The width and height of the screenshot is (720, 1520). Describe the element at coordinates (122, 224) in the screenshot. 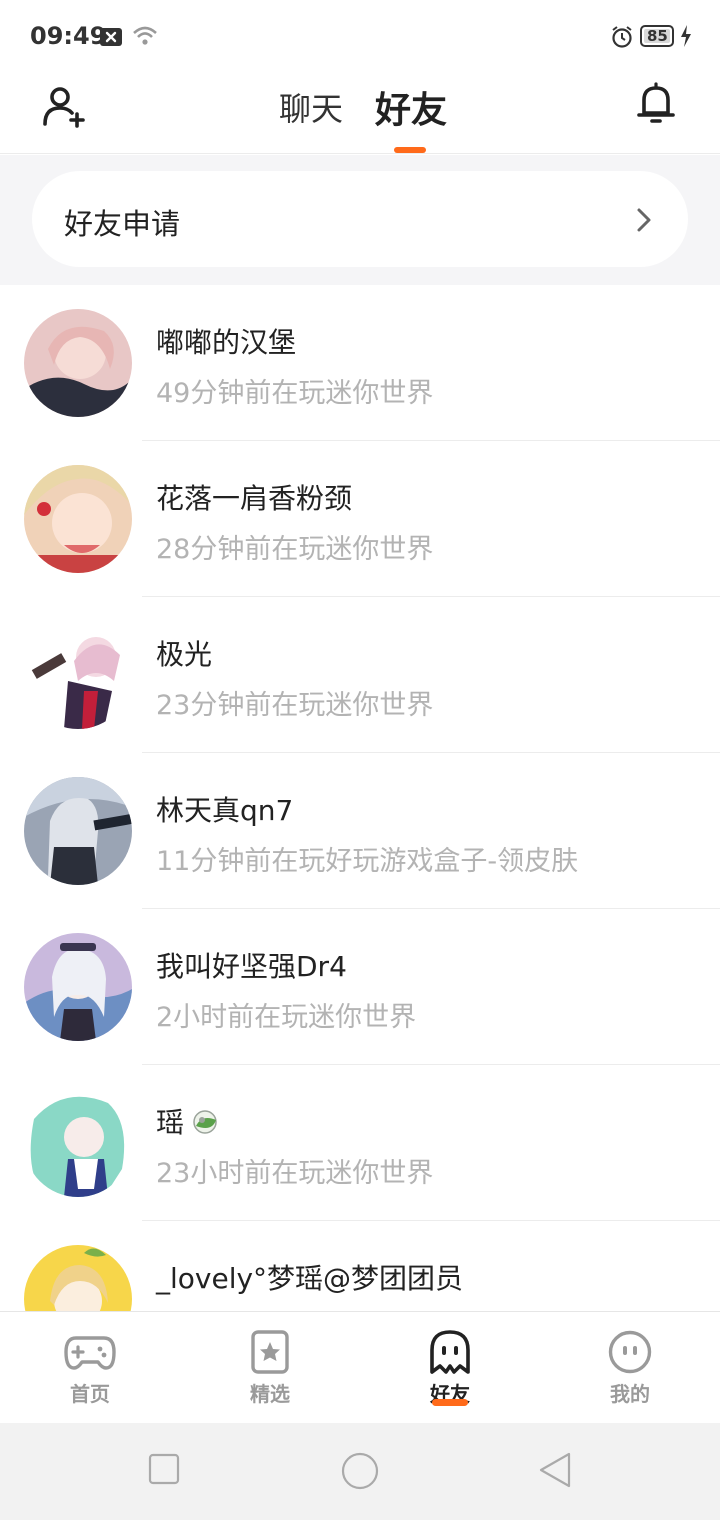

I see `friend-request-label: 好友申请` at that location.